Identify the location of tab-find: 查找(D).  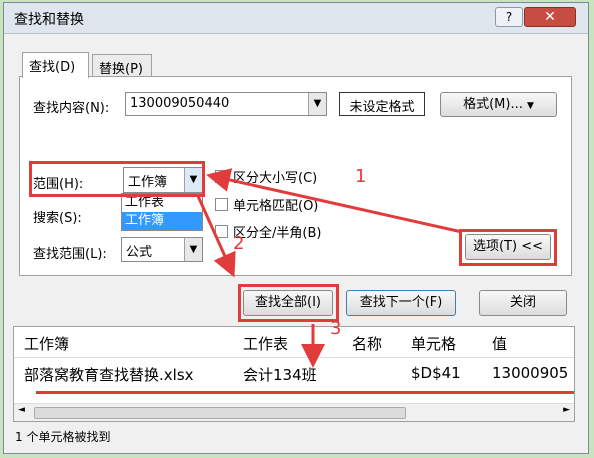
(55, 65).